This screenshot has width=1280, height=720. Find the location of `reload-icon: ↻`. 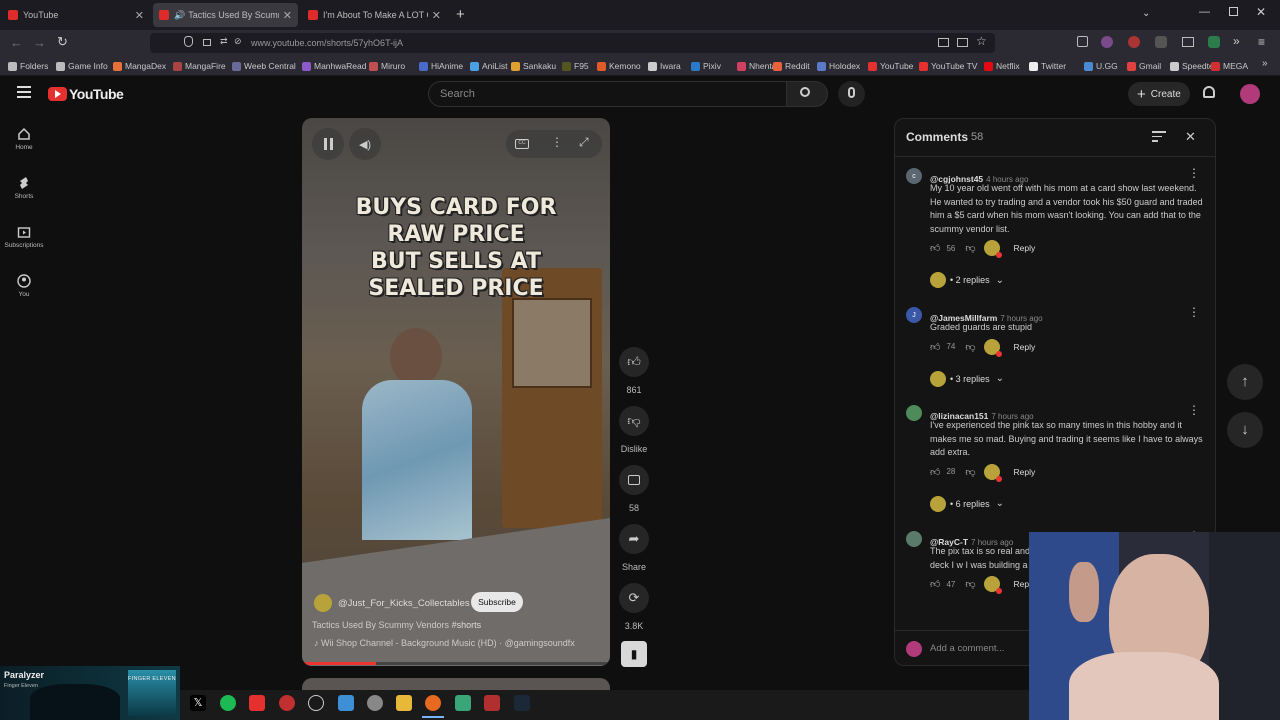

reload-icon: ↻ is located at coordinates (62, 42).